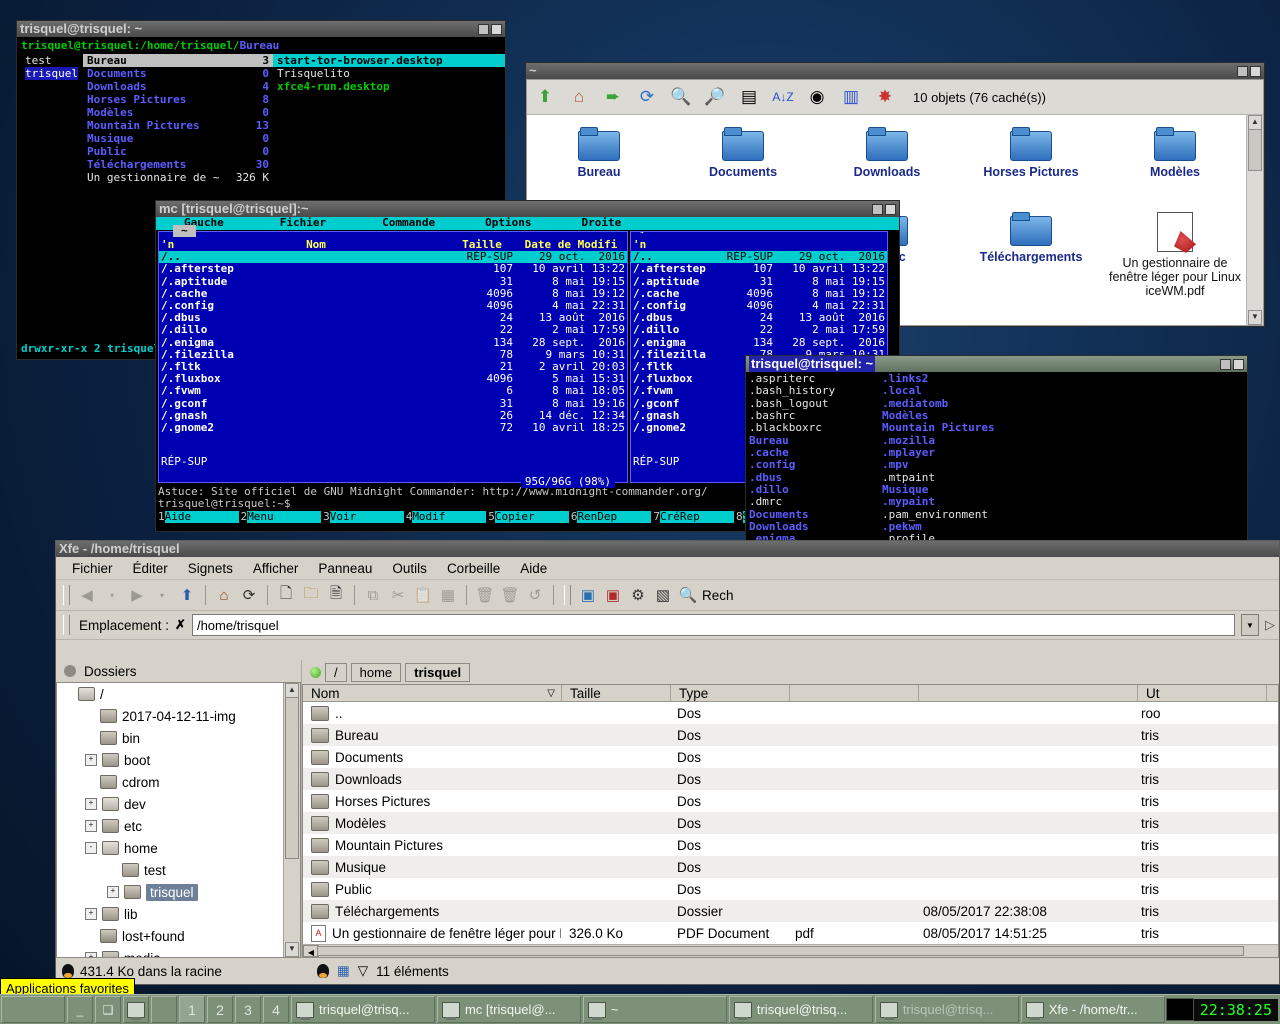 The height and width of the screenshot is (1024, 1280). I want to click on titlebar: trisquel@trisquel: ~, so click(261, 29).